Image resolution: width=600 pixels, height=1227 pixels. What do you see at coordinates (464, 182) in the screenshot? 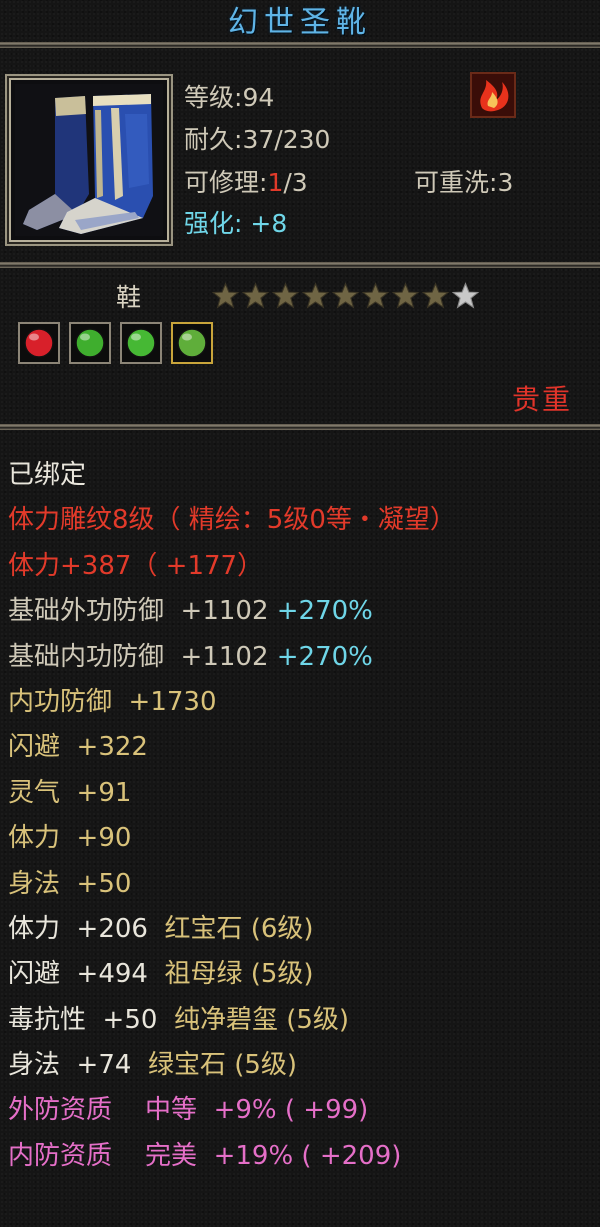
I see `rewash-stat: 可重洗:3` at bounding box center [464, 182].